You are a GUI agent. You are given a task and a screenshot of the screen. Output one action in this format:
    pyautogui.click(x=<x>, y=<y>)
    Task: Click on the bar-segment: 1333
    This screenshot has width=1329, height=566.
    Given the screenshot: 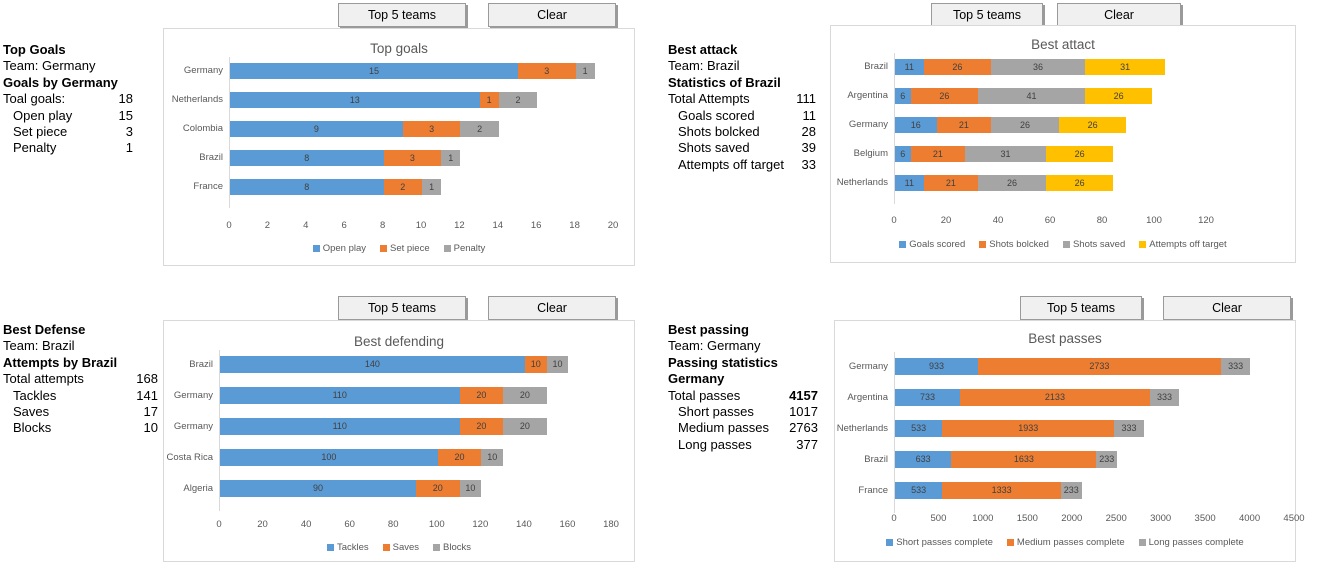 What is the action you would take?
    pyautogui.click(x=1001, y=490)
    